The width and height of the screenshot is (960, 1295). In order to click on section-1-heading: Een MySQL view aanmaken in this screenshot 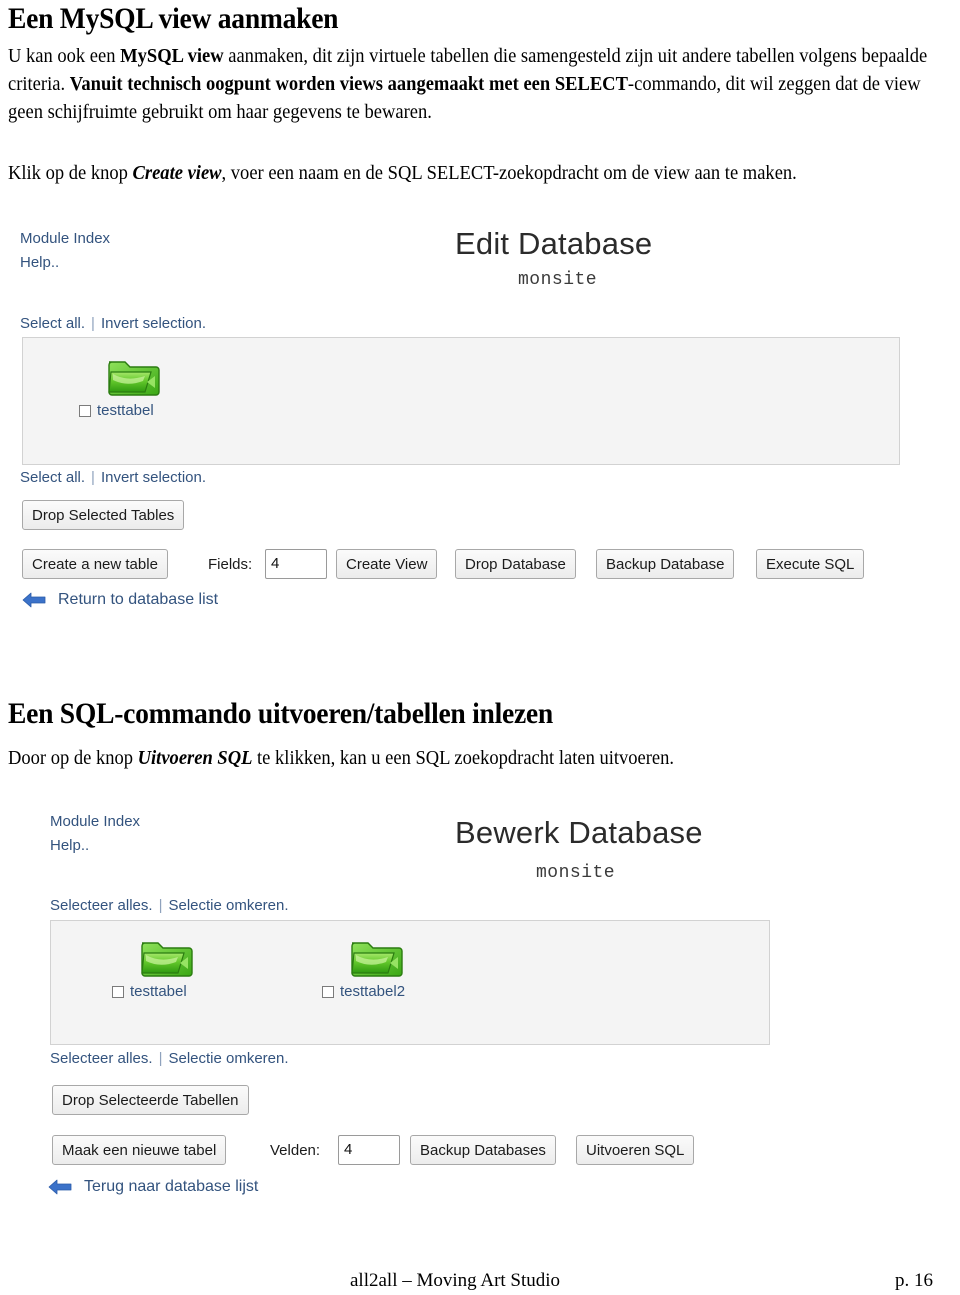, I will do `click(173, 18)`.